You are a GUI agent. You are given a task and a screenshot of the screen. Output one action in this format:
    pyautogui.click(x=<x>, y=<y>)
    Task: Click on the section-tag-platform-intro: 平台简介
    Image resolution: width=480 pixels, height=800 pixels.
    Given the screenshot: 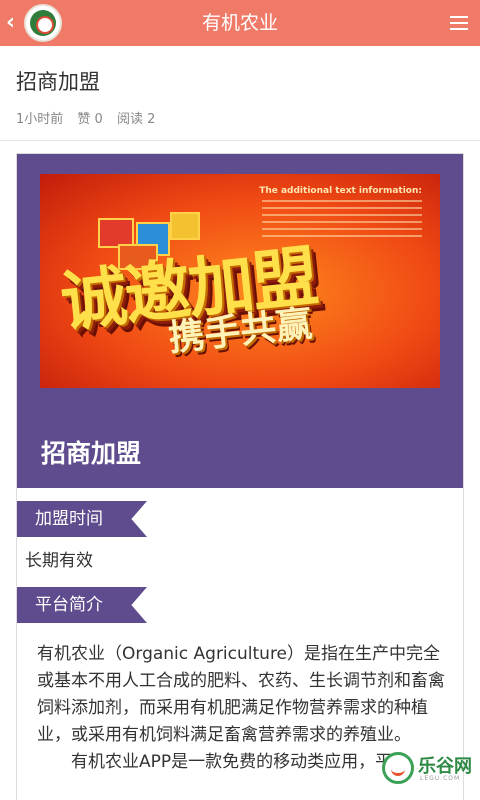 What is the action you would take?
    pyautogui.click(x=82, y=605)
    